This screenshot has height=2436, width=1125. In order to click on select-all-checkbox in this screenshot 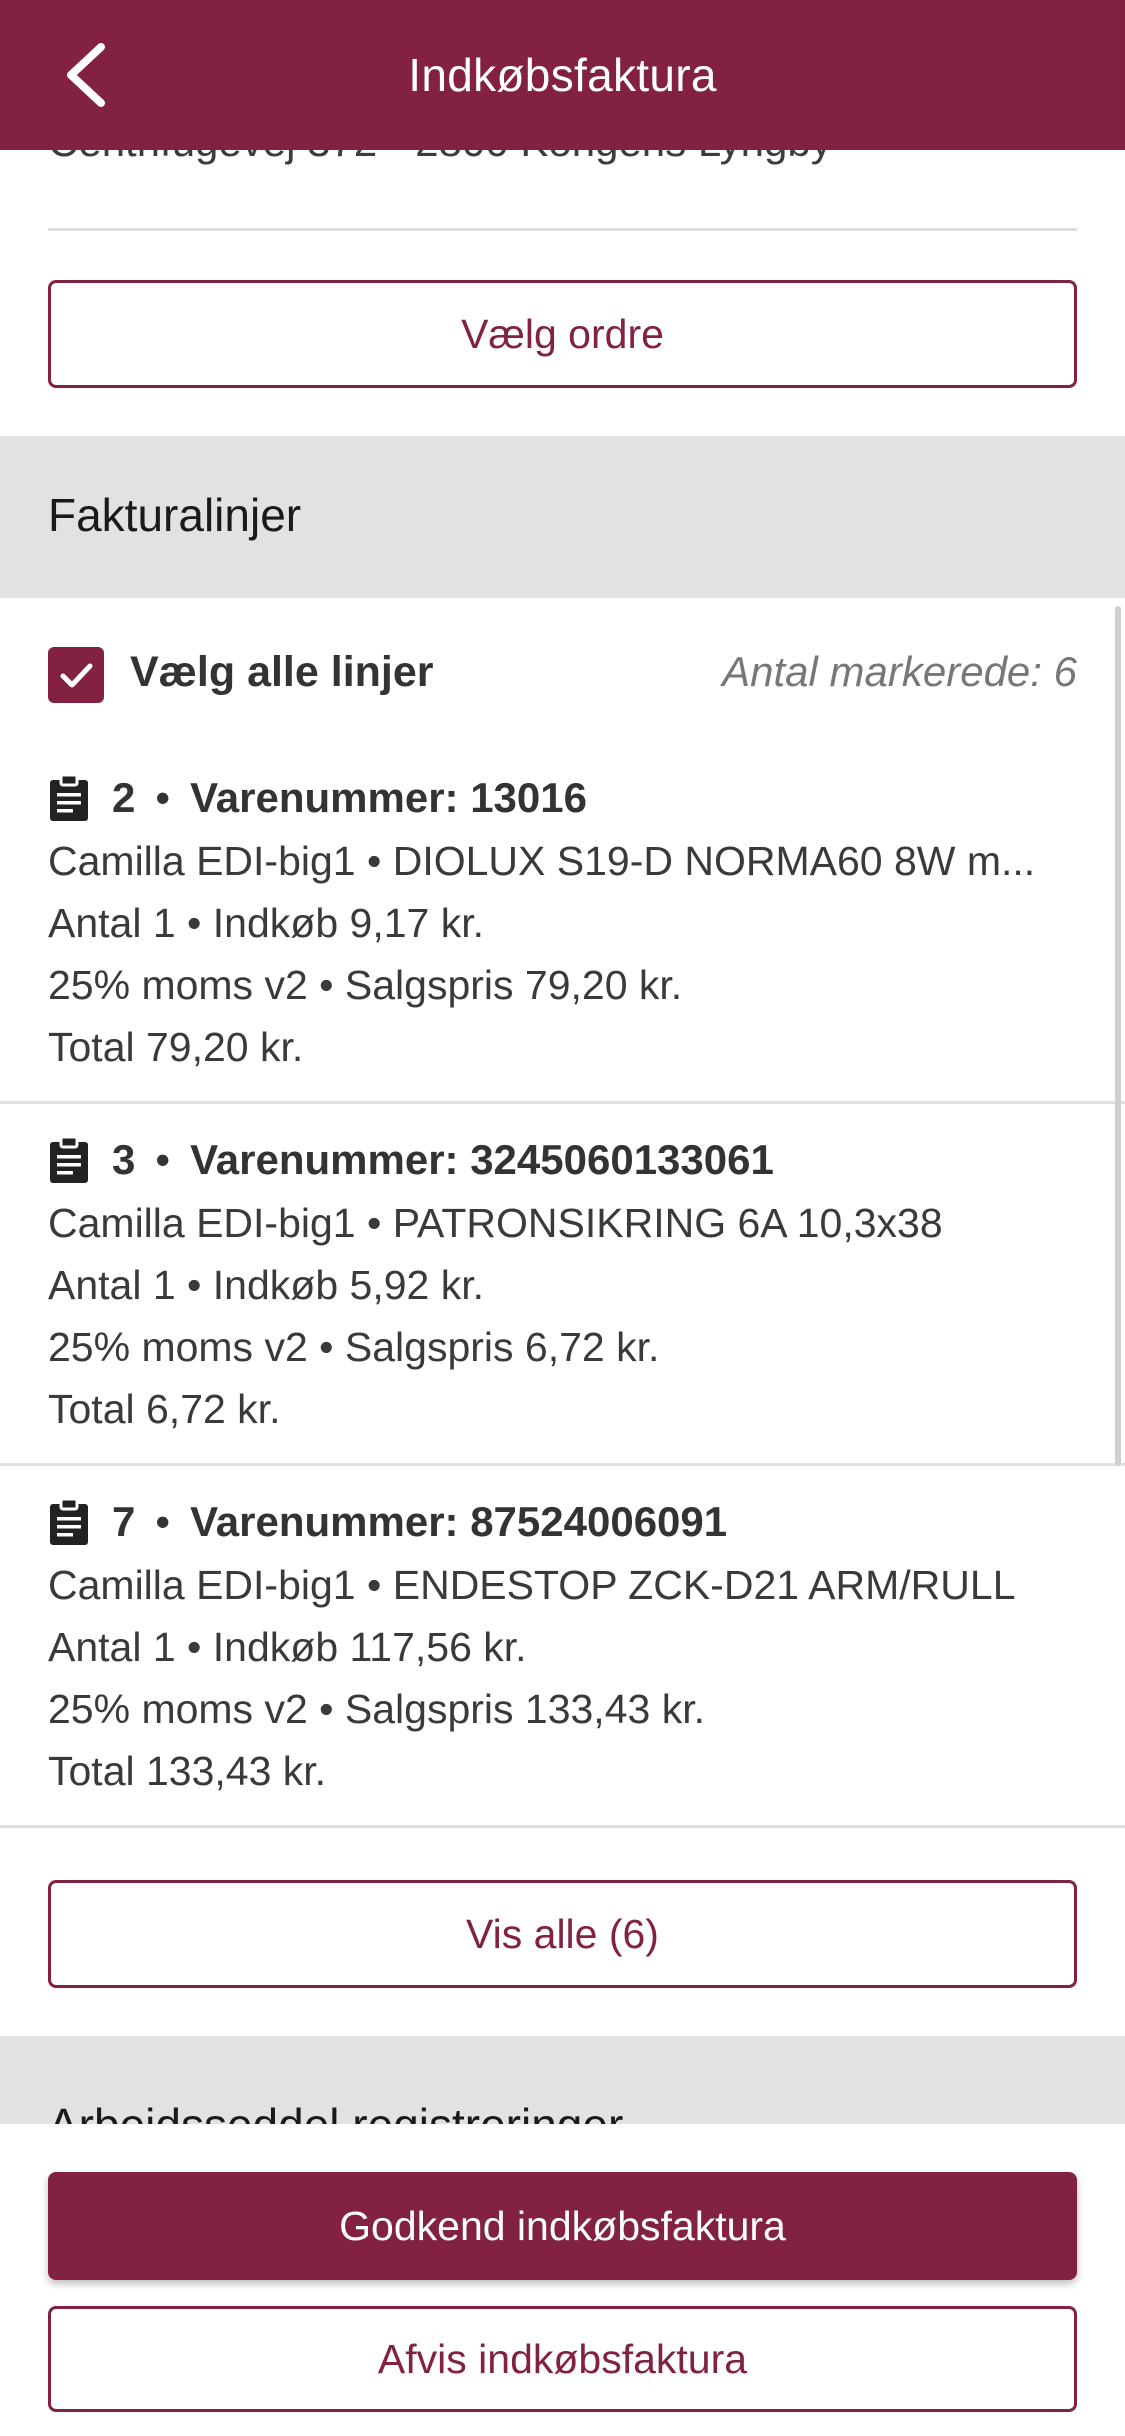, I will do `click(76, 675)`.